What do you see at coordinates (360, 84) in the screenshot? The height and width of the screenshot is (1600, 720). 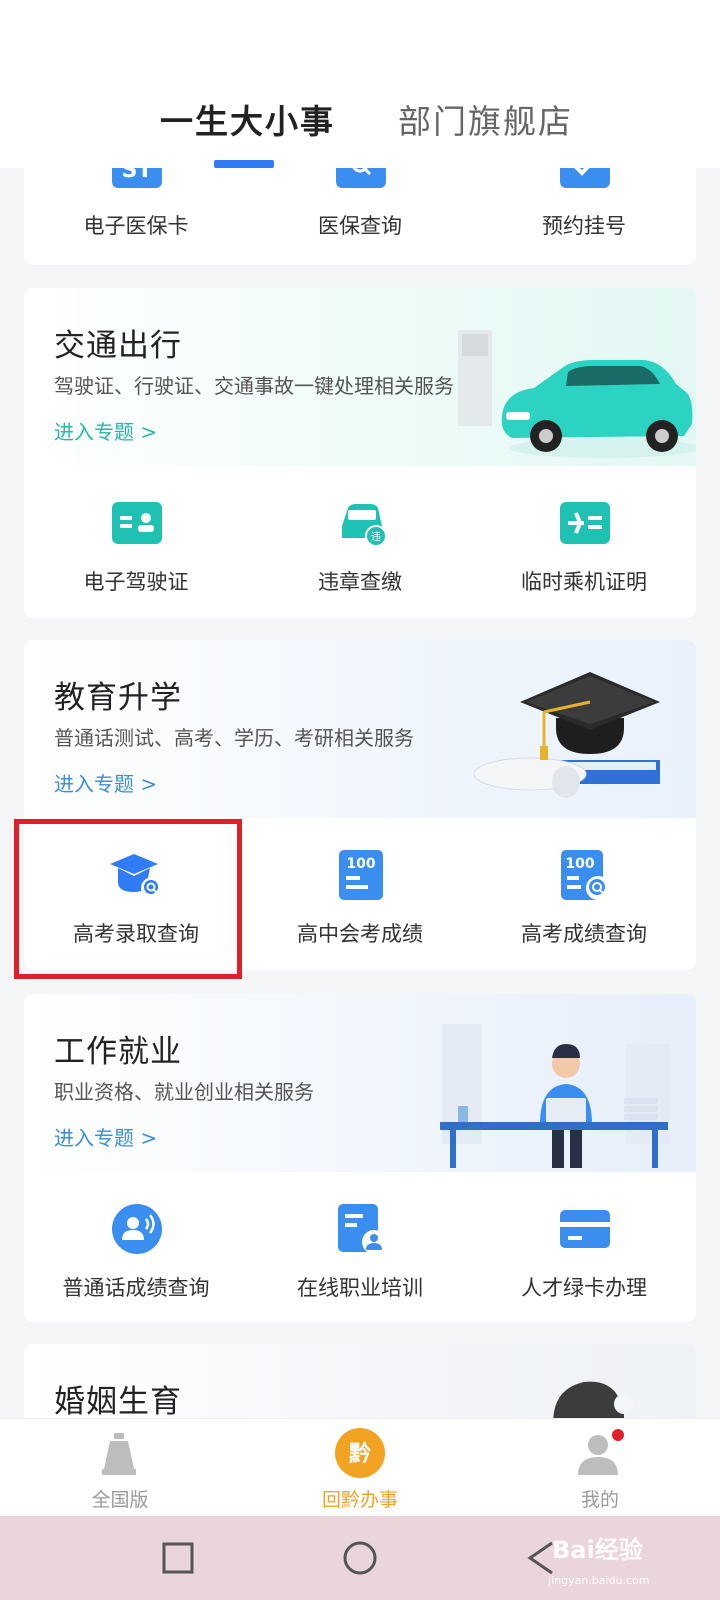 I see `top-tab-bar: 一生大小事 部门旗舰店` at bounding box center [360, 84].